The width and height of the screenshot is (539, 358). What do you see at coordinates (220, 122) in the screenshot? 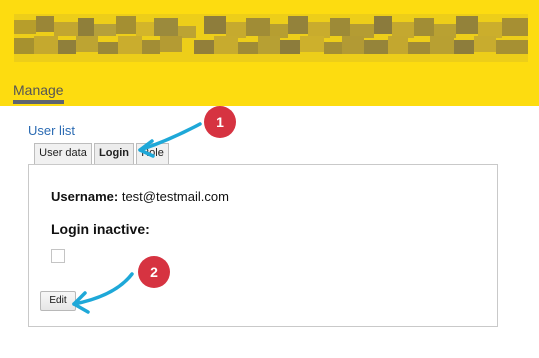
I see `step-badge-1: 1` at bounding box center [220, 122].